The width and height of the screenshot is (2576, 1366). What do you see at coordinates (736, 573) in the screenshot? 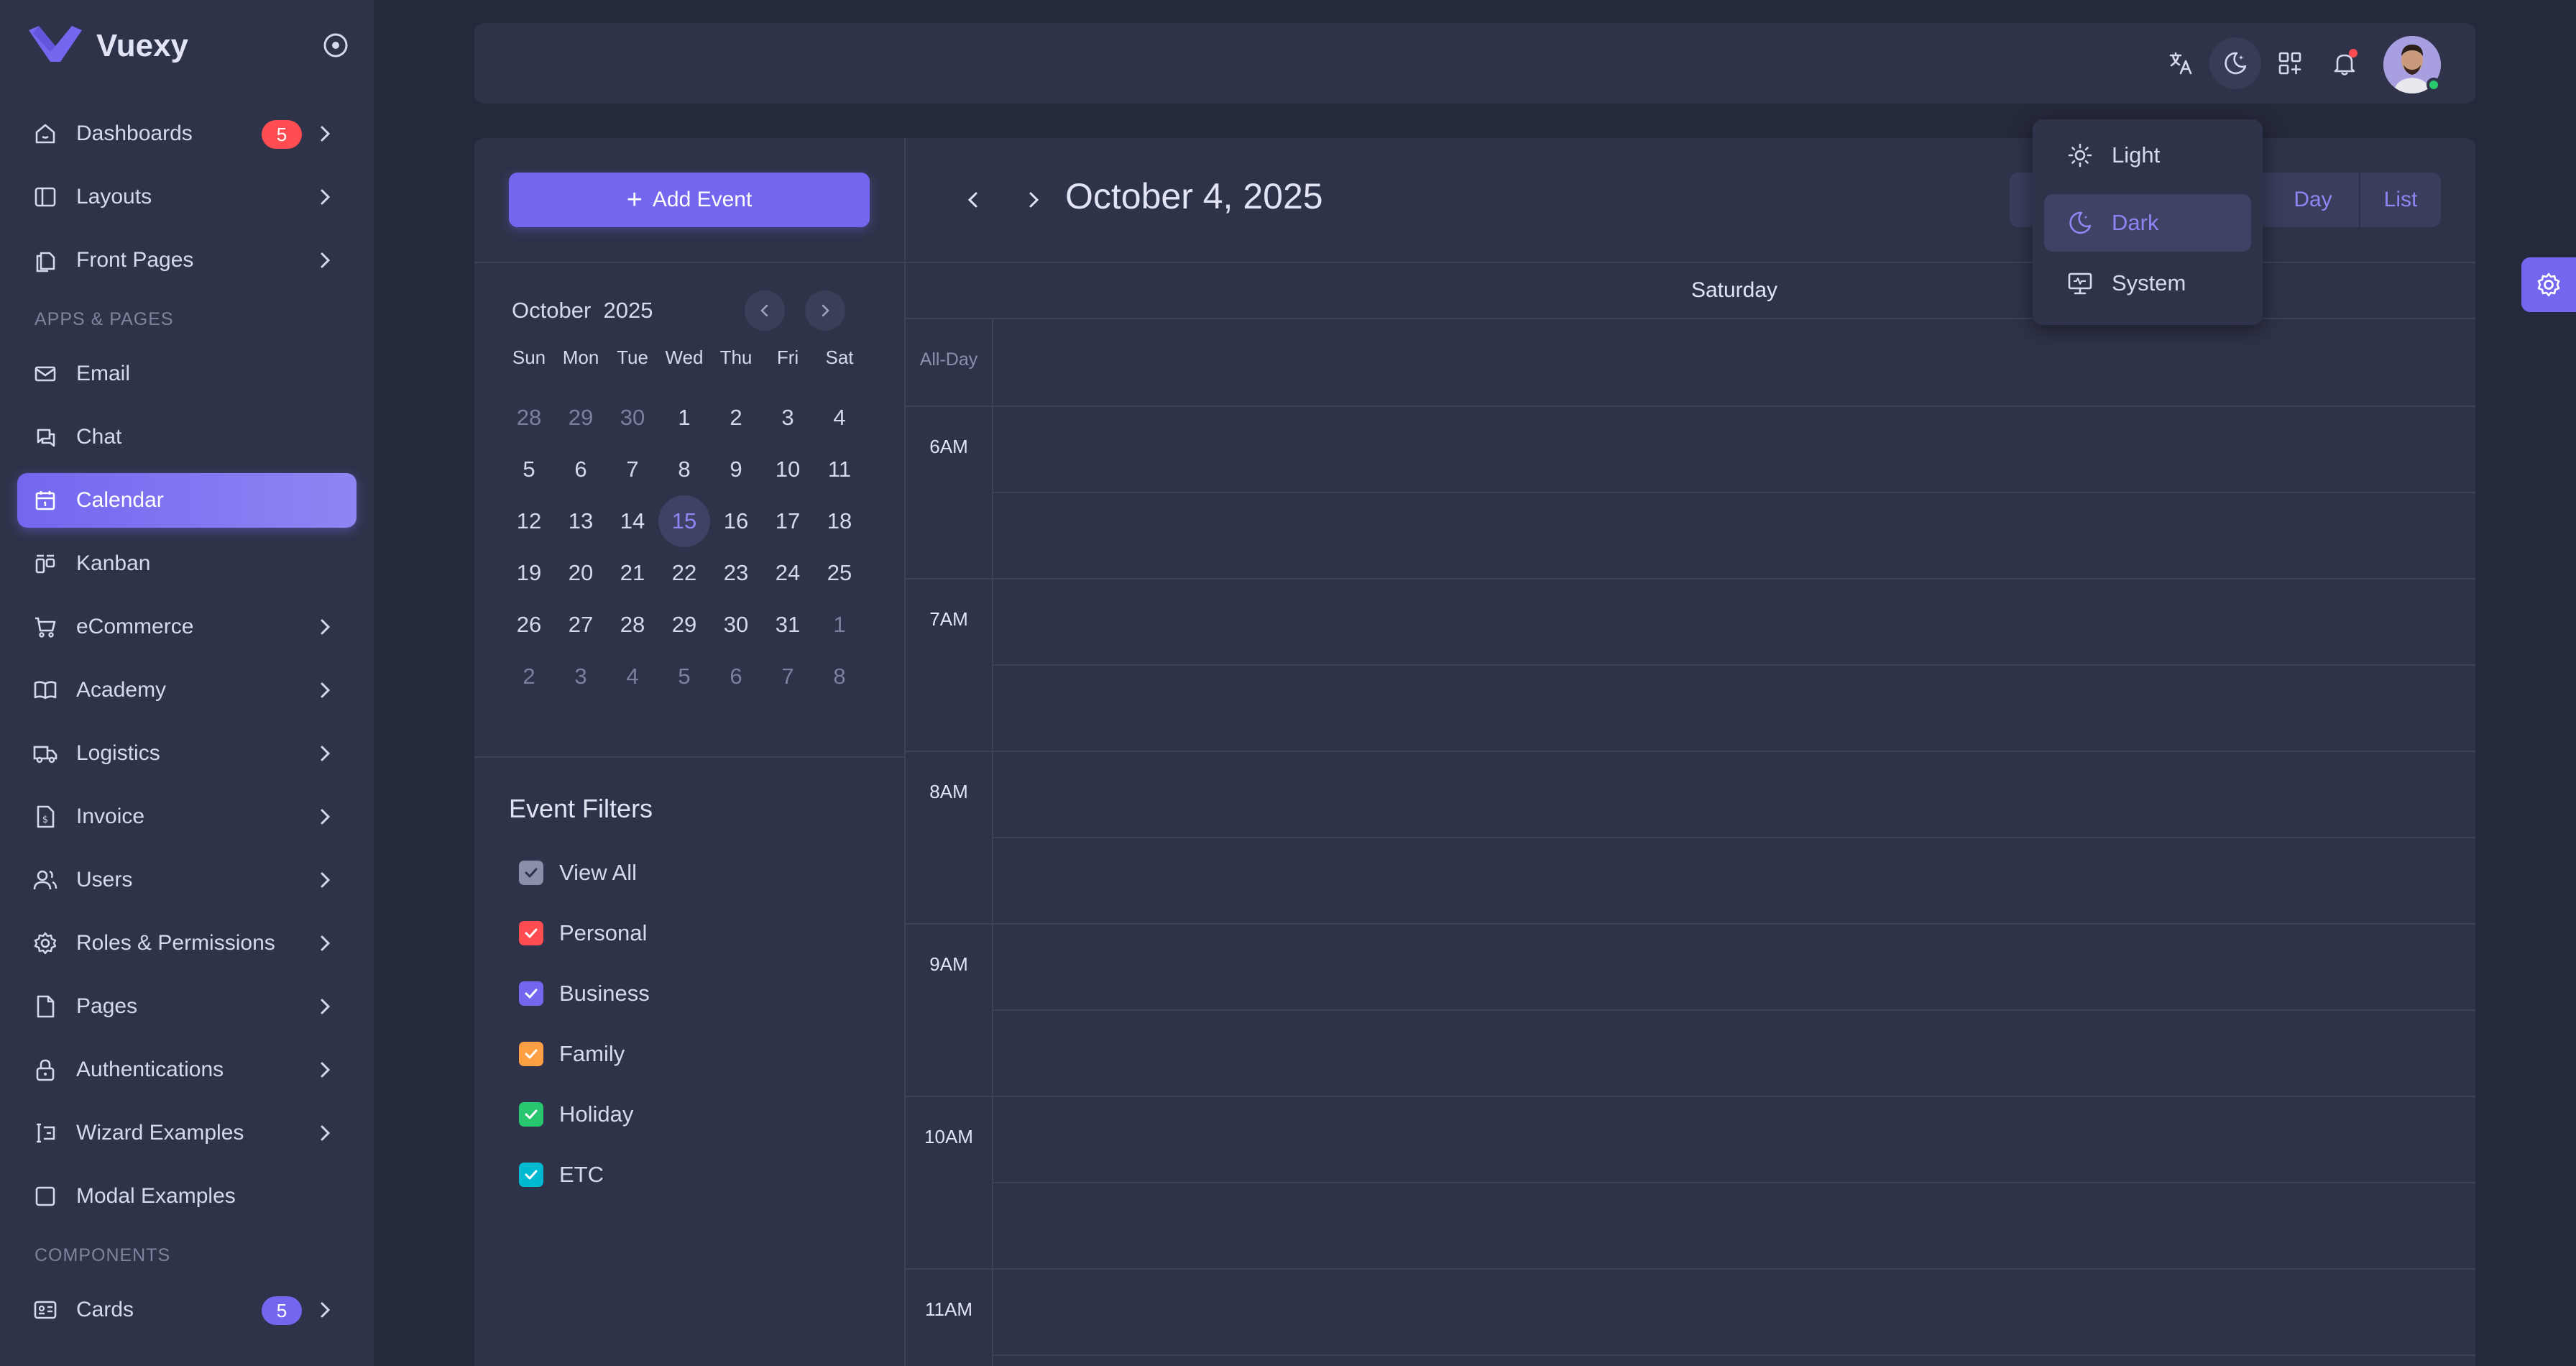
I see `day-cell: 23` at bounding box center [736, 573].